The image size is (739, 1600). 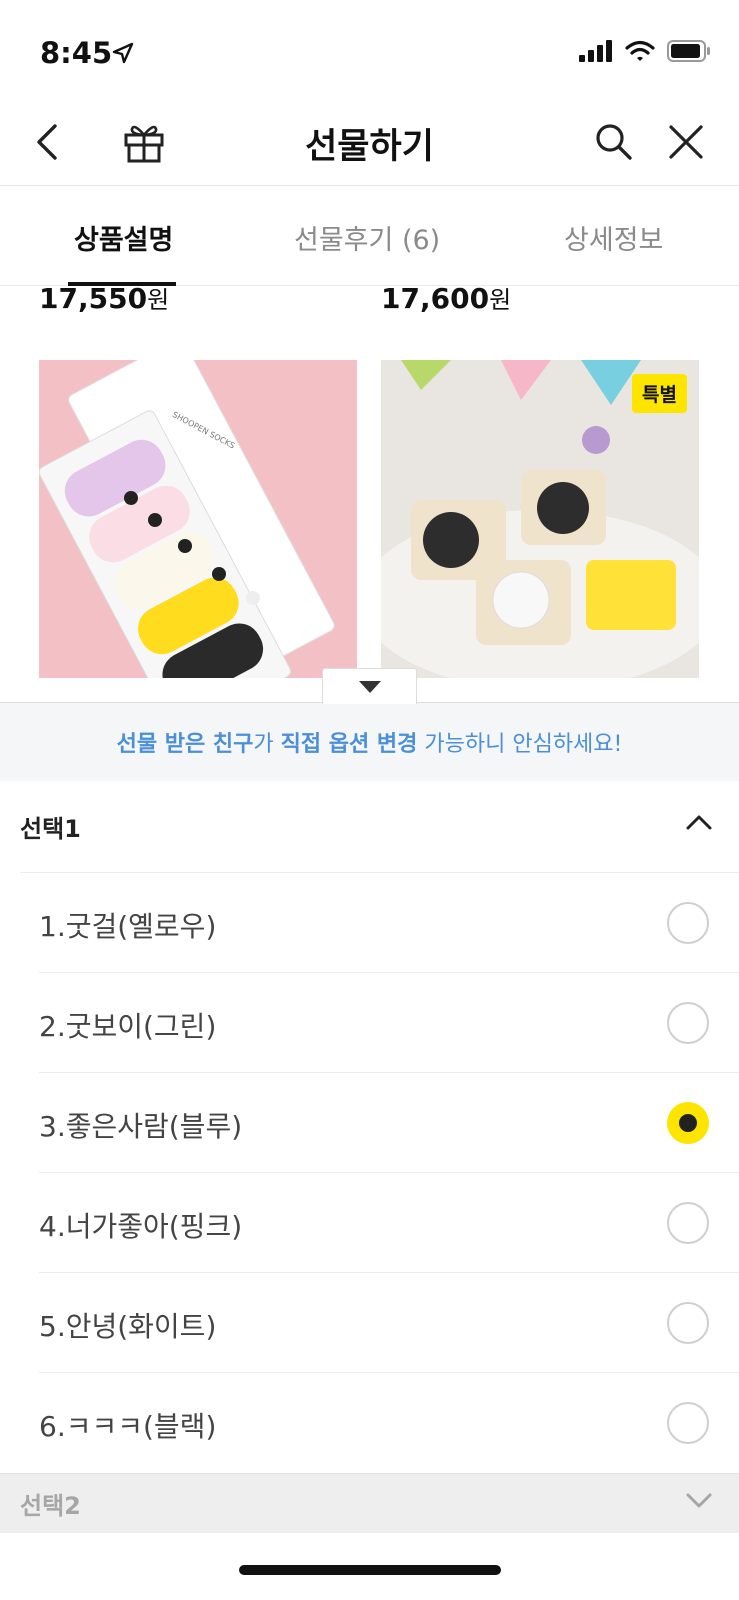 What do you see at coordinates (520, 744) in the screenshot?
I see `notice-text: 가능하니 안심하세요!` at bounding box center [520, 744].